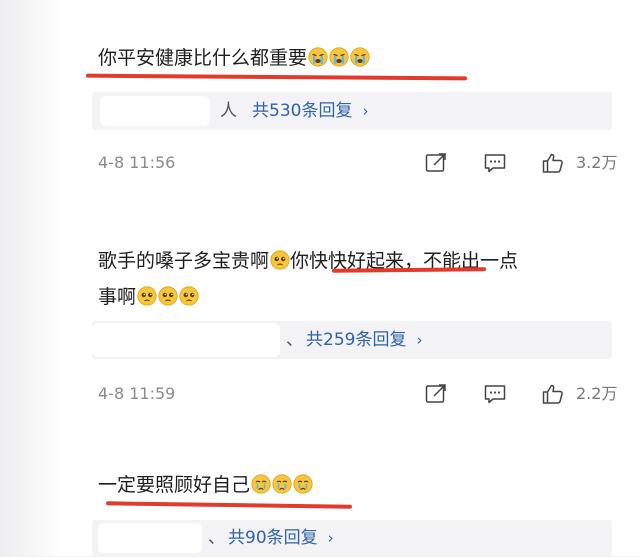 The width and height of the screenshot is (640, 557). Describe the element at coordinates (203, 58) in the screenshot. I see `comment-body: 你平安健康比什么都重要` at that location.